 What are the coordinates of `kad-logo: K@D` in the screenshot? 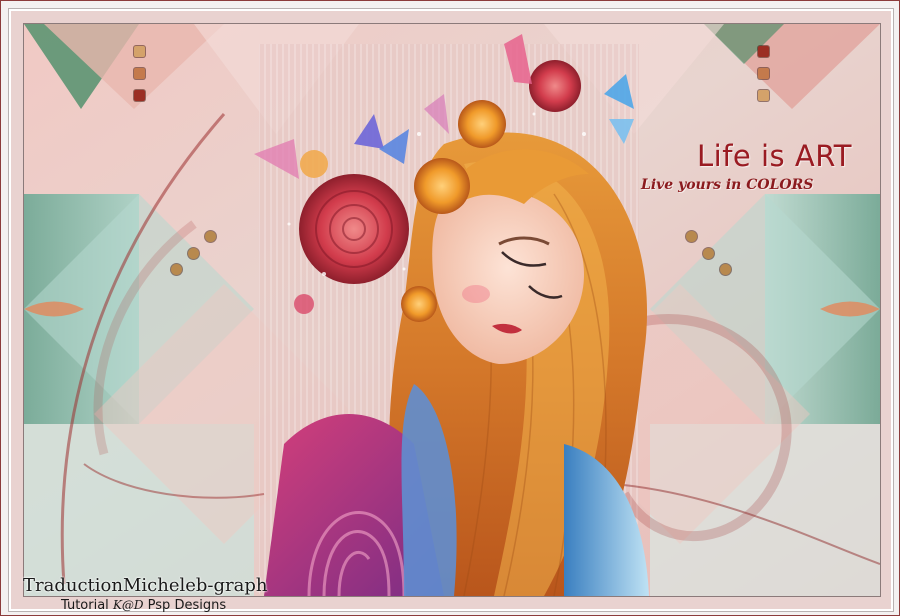 It's located at (128, 605).